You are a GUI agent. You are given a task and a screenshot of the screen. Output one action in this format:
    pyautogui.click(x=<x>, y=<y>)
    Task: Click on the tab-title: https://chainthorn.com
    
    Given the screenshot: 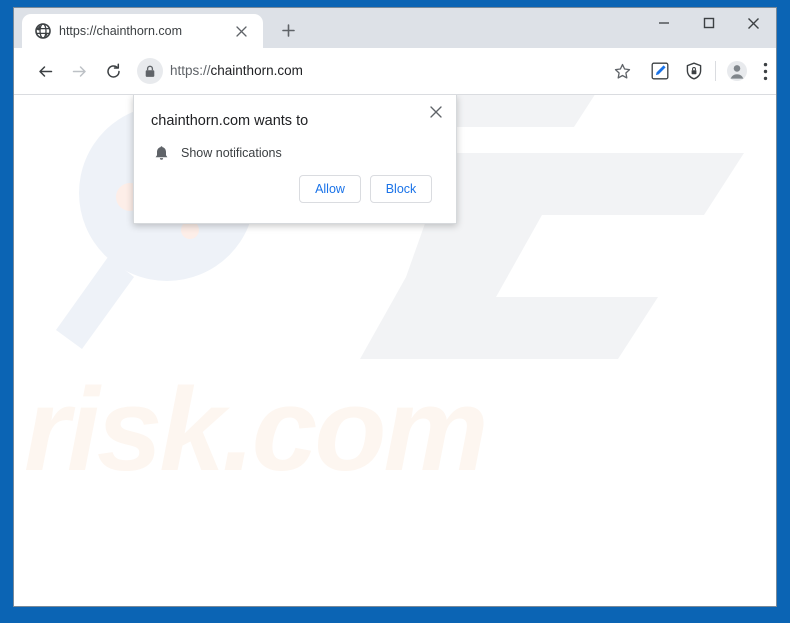 What is the action you would take?
    pyautogui.click(x=120, y=31)
    